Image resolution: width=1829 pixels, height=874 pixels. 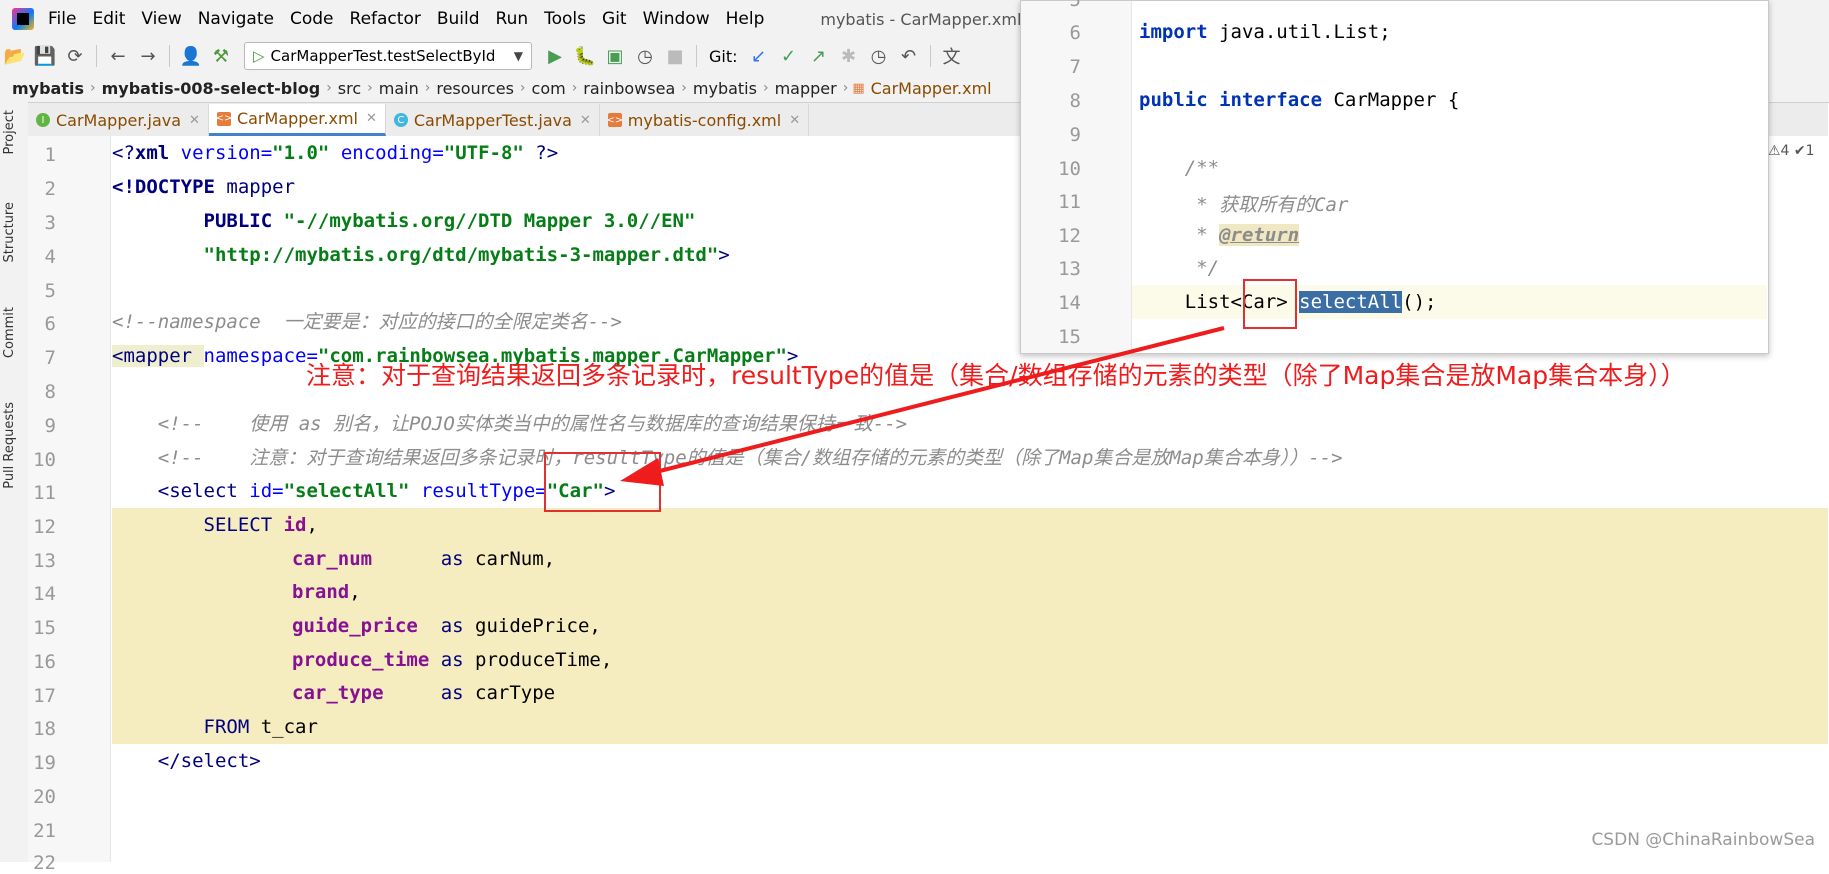 I want to click on debug-bug-icon: 🐛, so click(x=585, y=56).